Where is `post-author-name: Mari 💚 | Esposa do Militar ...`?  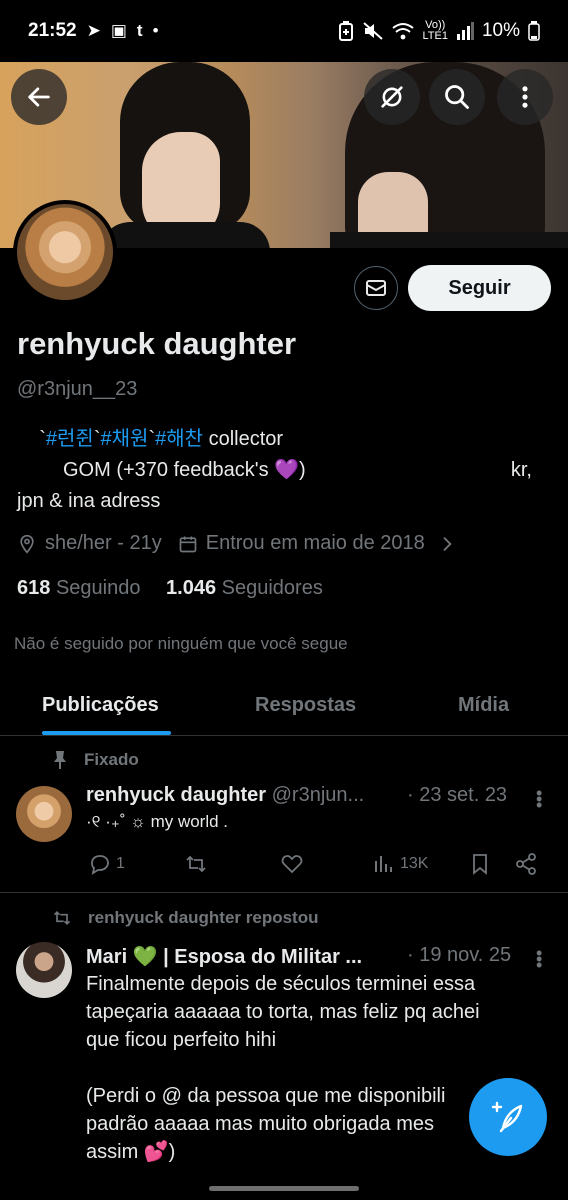
post-author-name: Mari 💚 | Esposa do Militar ... is located at coordinates (224, 957).